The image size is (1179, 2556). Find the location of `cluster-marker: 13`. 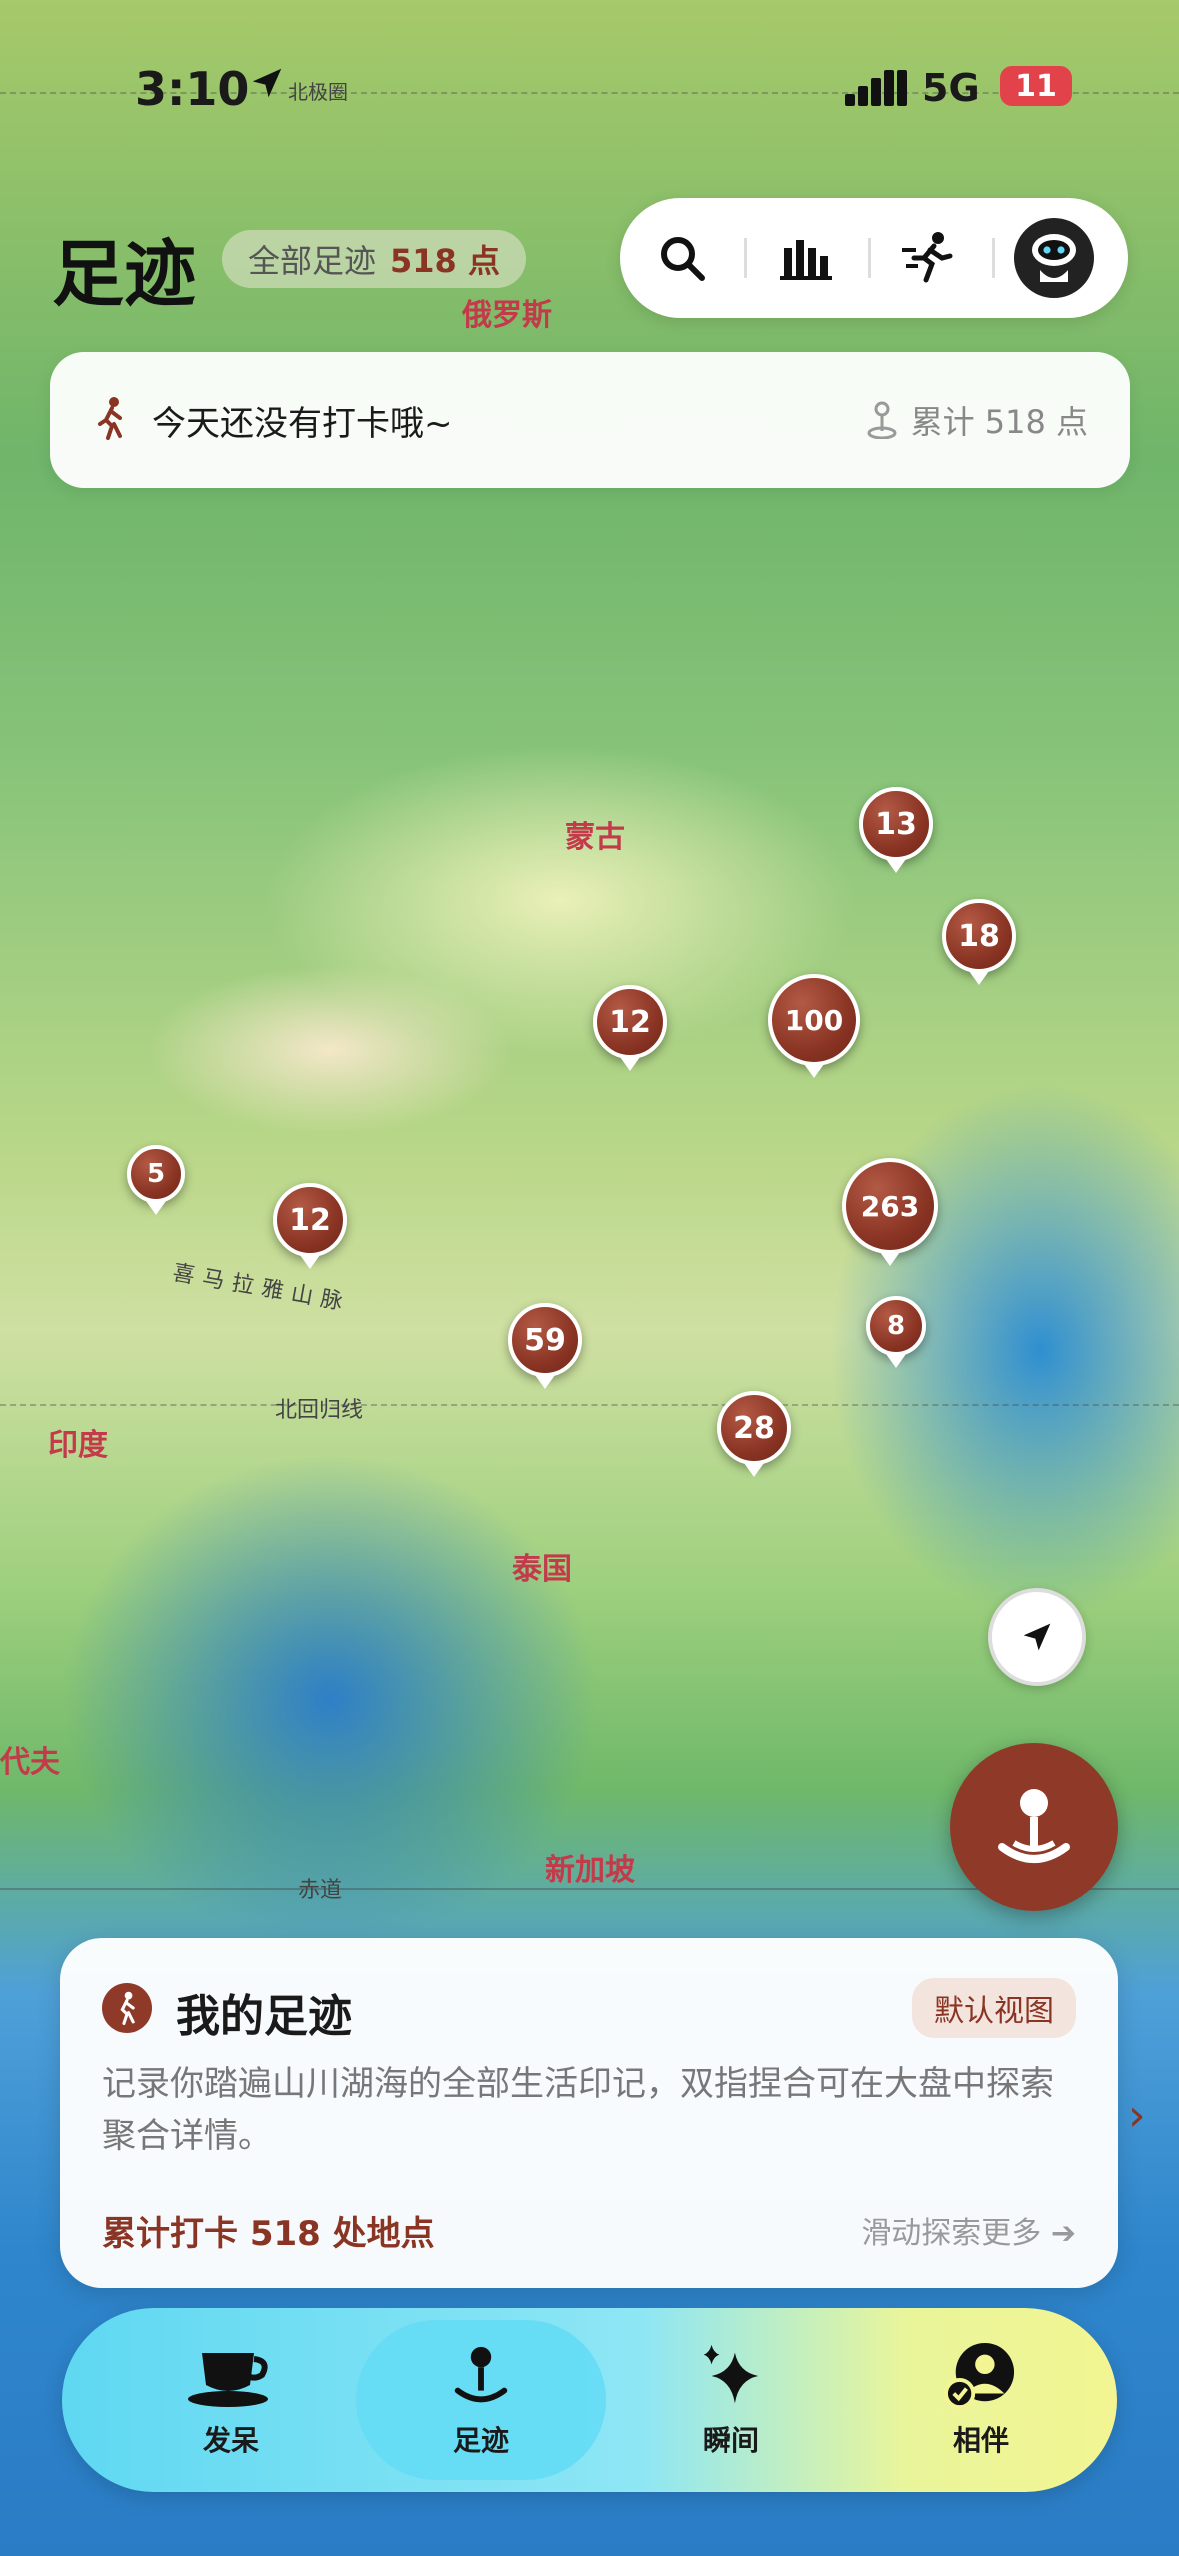

cluster-marker: 13 is located at coordinates (896, 824).